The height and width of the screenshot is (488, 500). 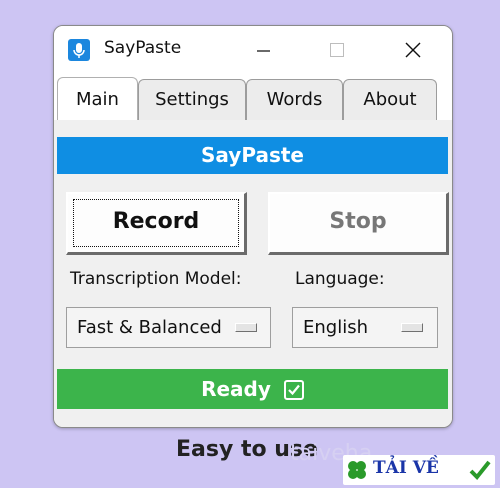 What do you see at coordinates (340, 279) in the screenshot?
I see `language-label: Language:` at bounding box center [340, 279].